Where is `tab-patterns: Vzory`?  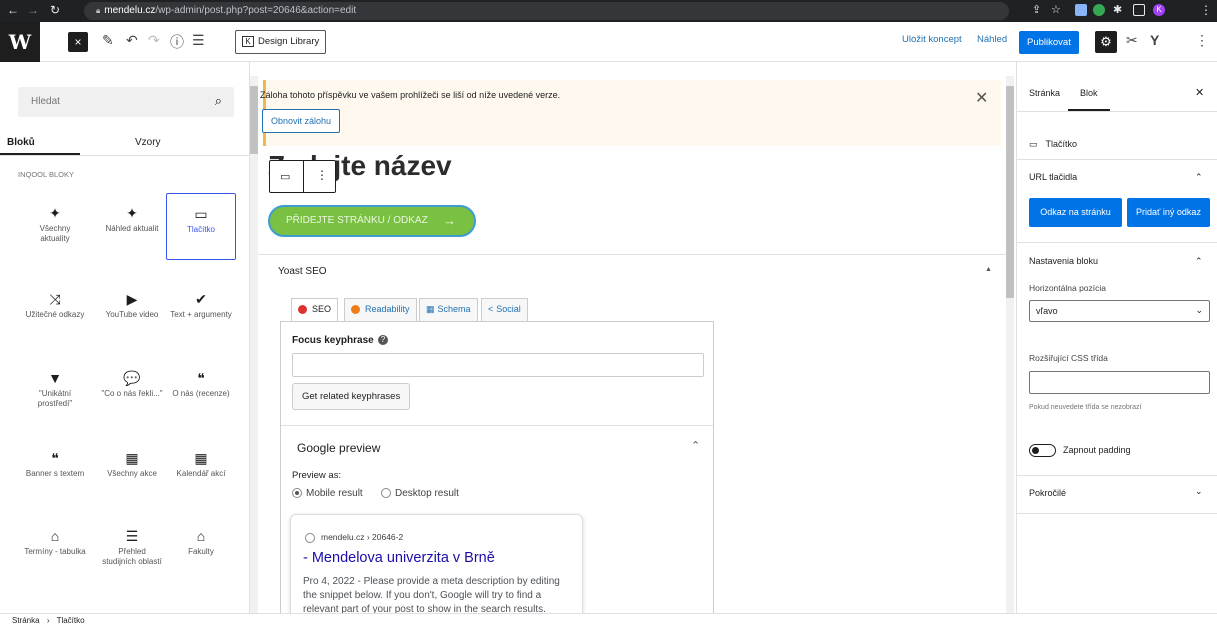 tab-patterns: Vzory is located at coordinates (148, 142).